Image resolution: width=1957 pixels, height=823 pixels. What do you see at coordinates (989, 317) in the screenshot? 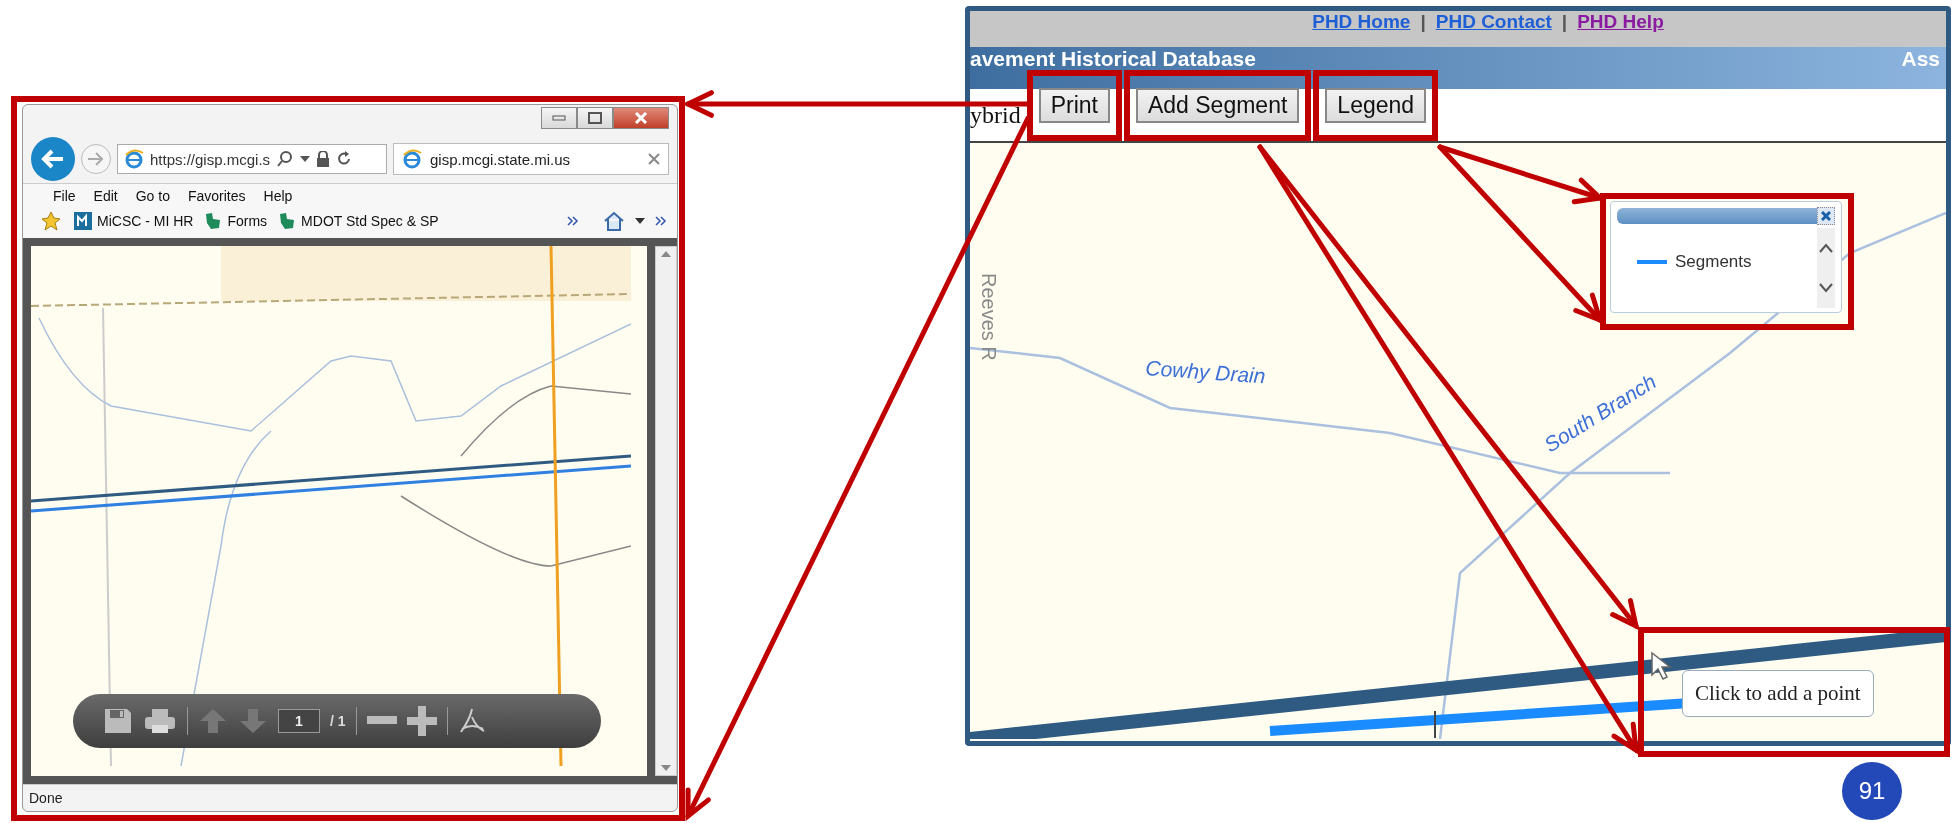
I see `map-label: Reeves R` at bounding box center [989, 317].